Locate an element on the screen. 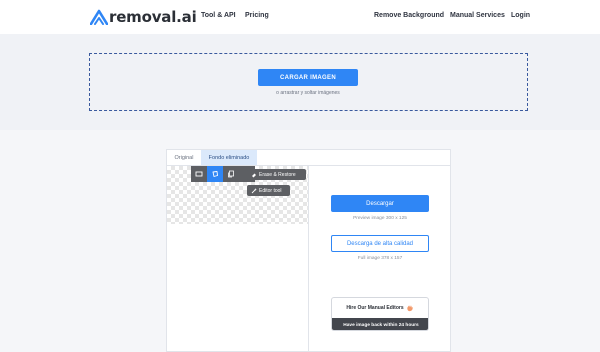 The image size is (600, 352). hire-editors-title: Hire Our Manual Editors is located at coordinates (375, 308).